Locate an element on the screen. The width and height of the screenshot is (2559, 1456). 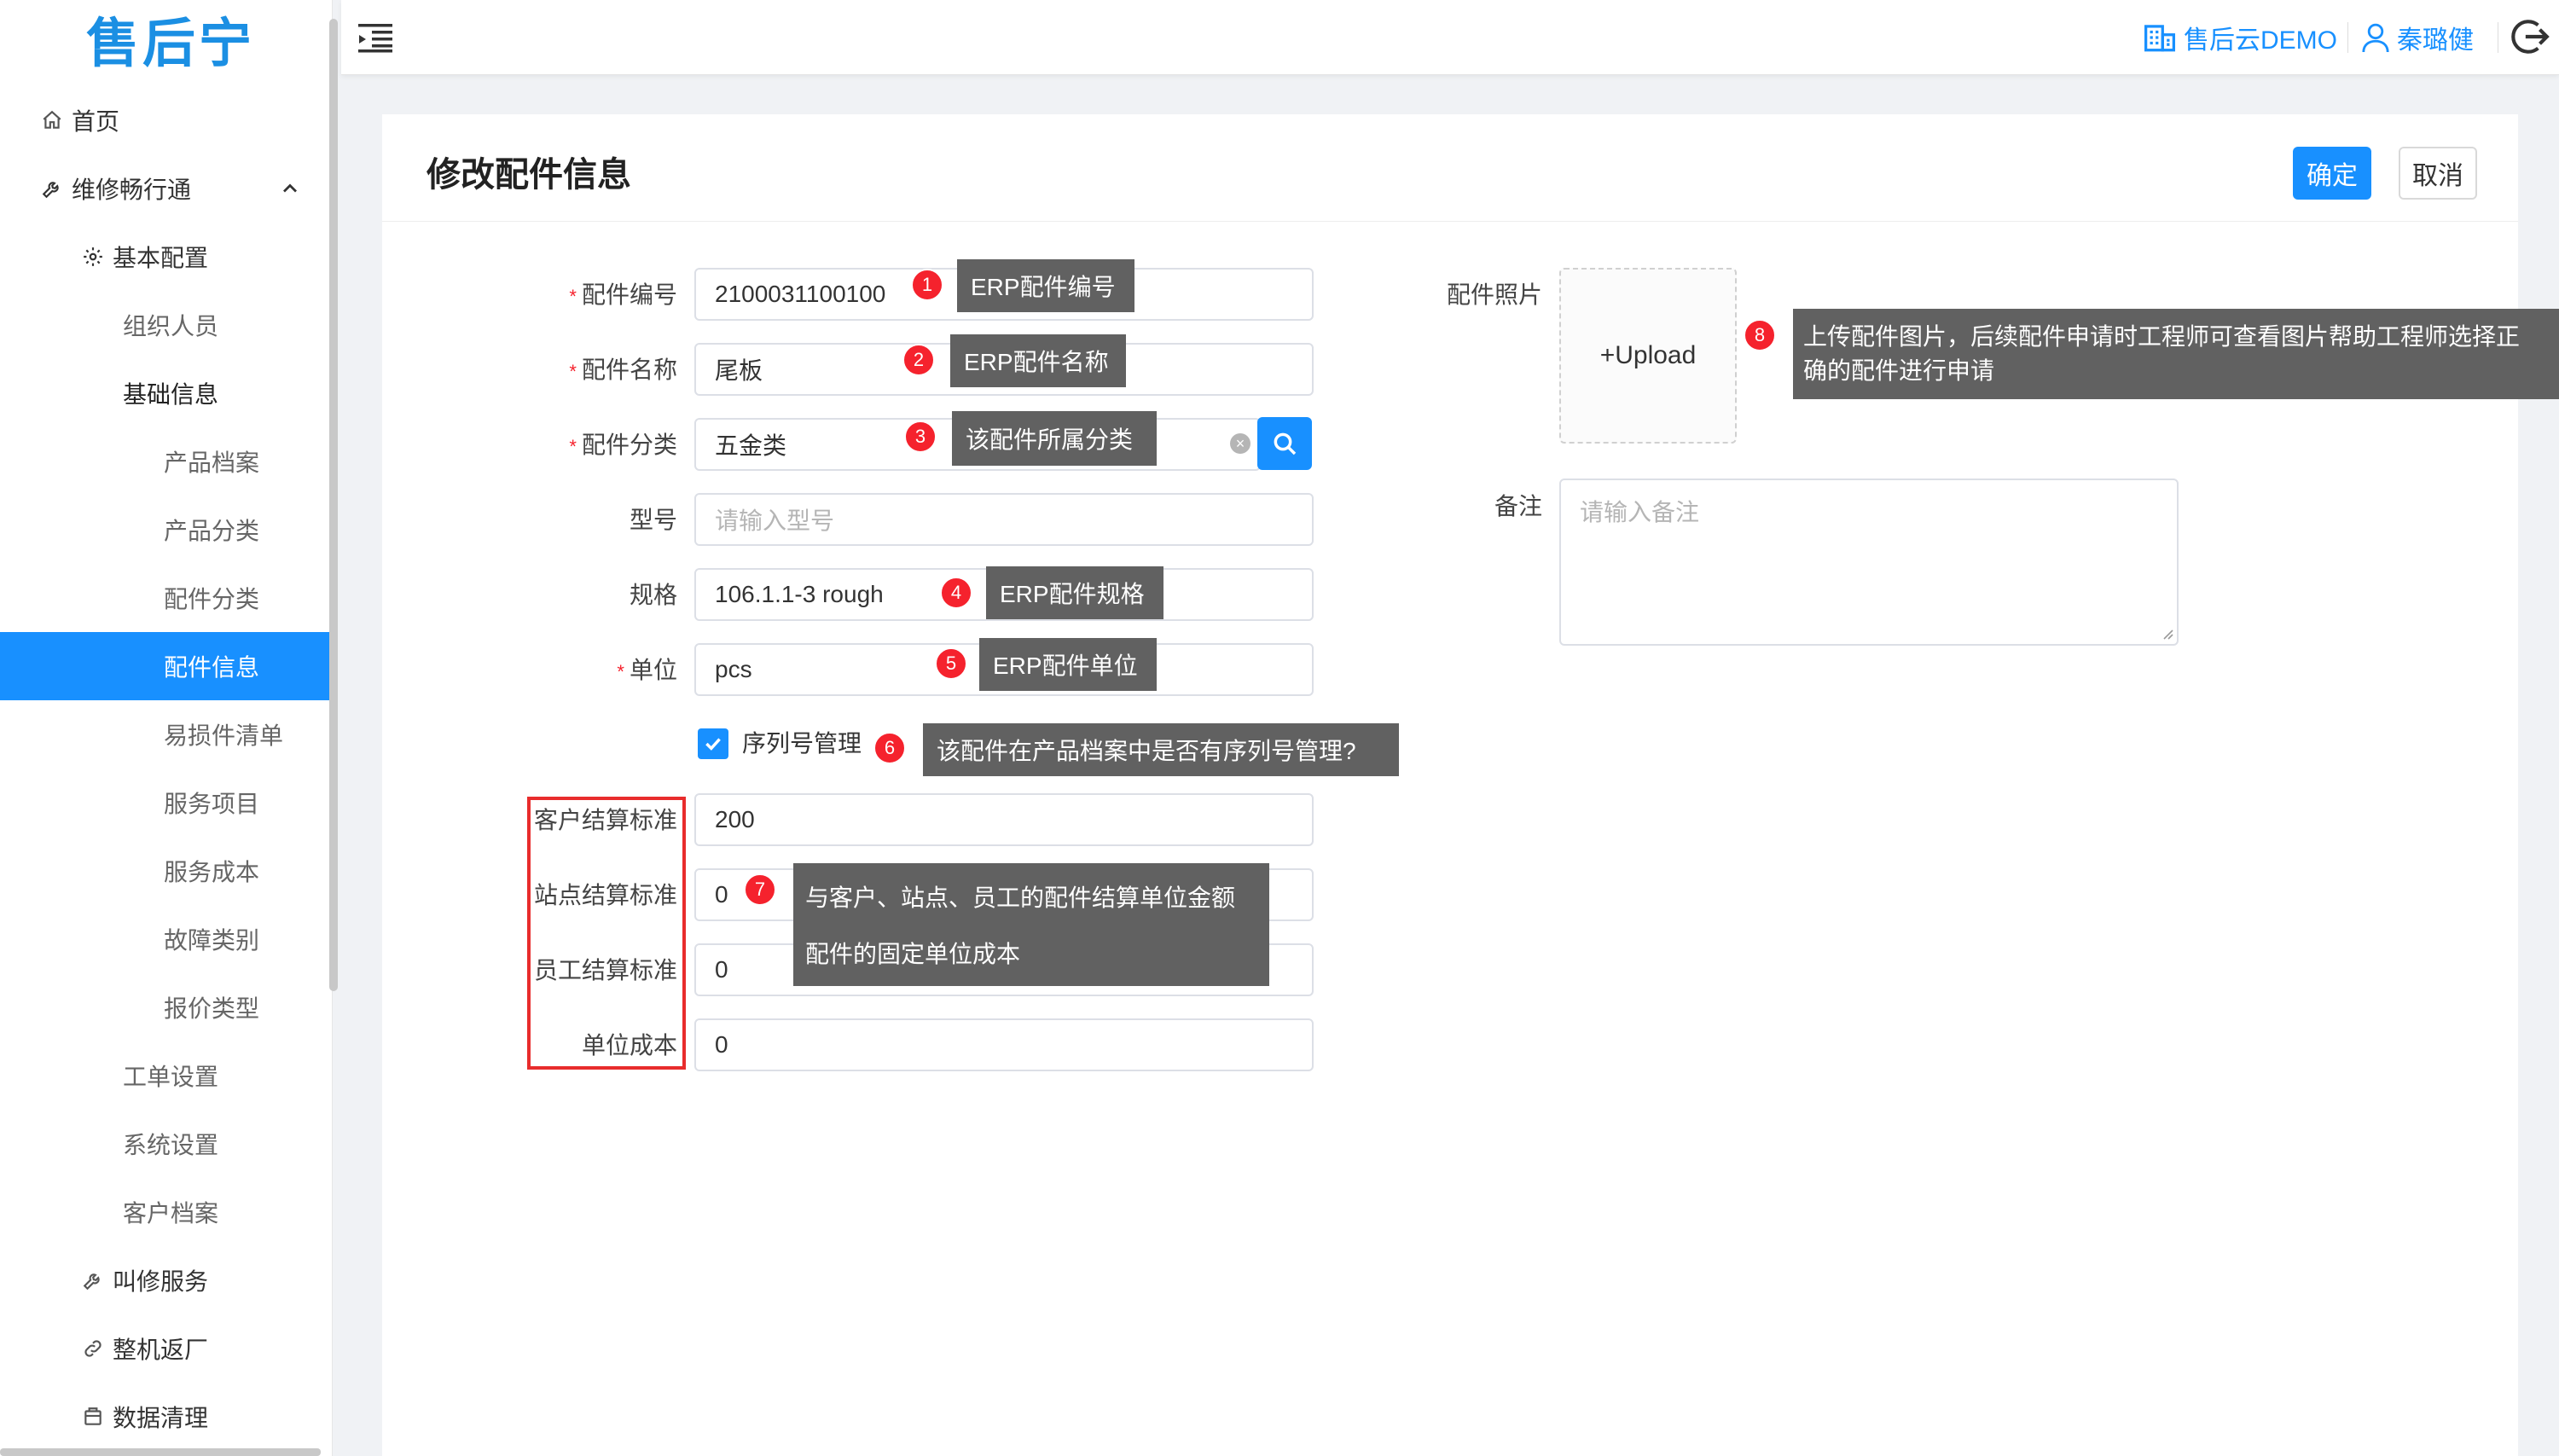
user-name: 秦璐健 is located at coordinates (2435, 40).